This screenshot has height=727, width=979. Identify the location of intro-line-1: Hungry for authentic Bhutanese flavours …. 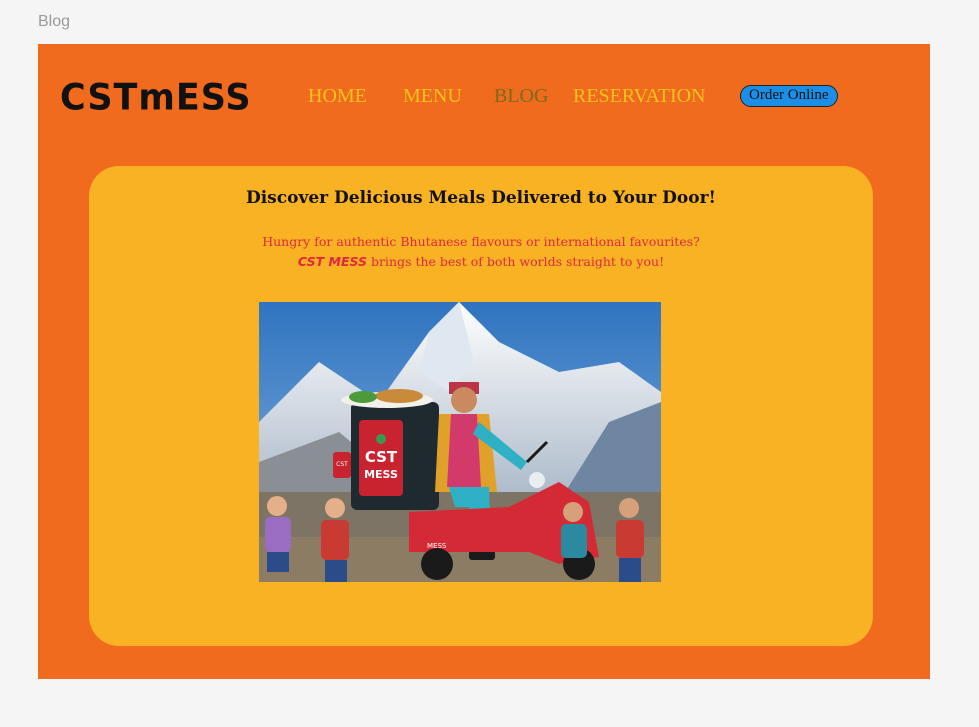
(481, 241).